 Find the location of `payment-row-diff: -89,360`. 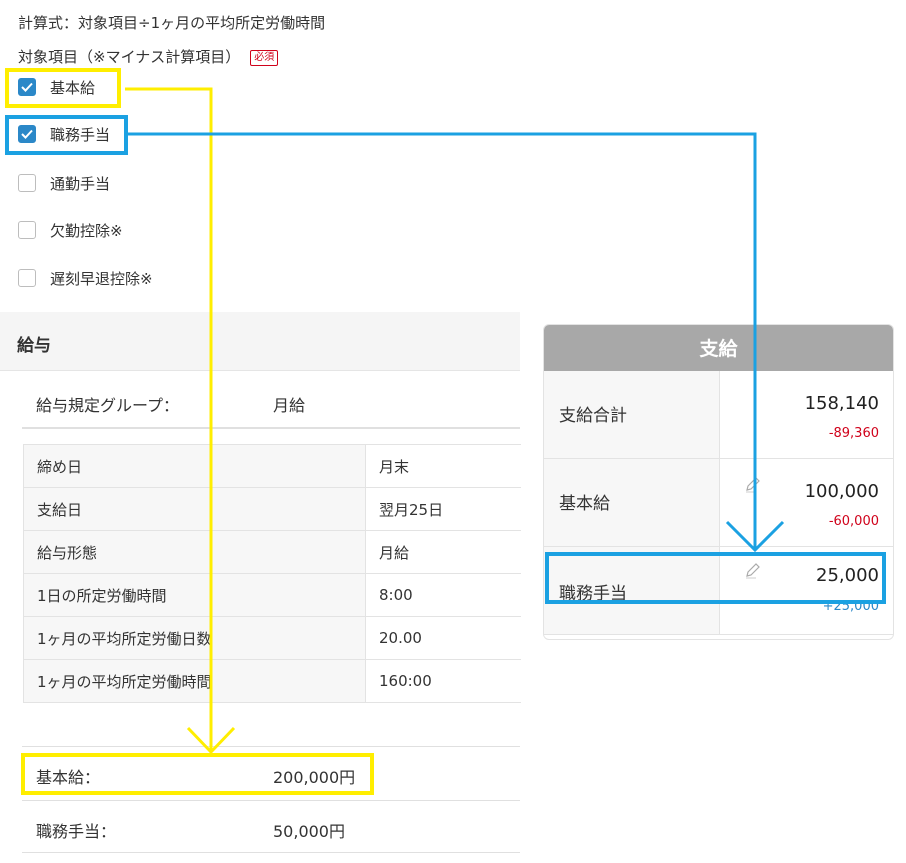

payment-row-diff: -89,360 is located at coordinates (853, 433).